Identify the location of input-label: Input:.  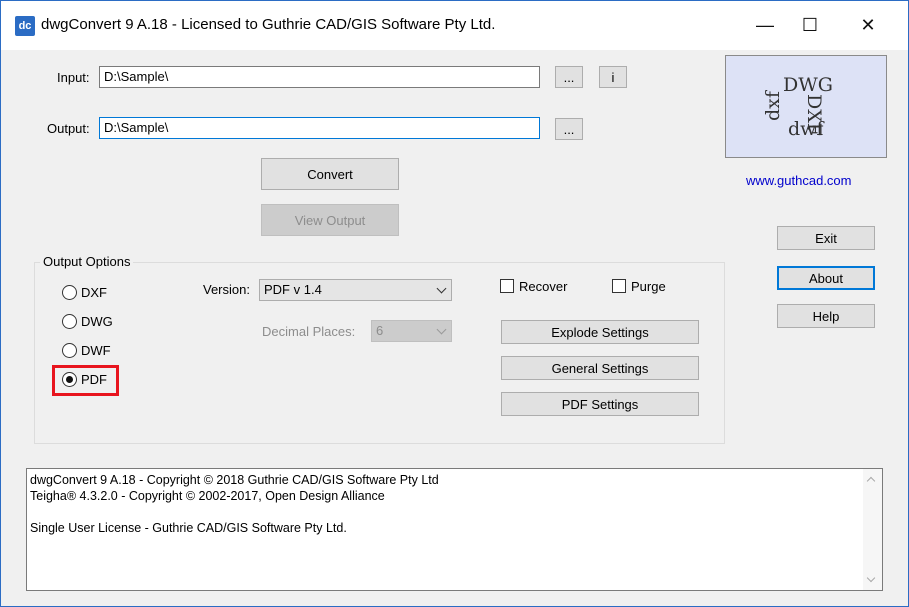
(73, 77).